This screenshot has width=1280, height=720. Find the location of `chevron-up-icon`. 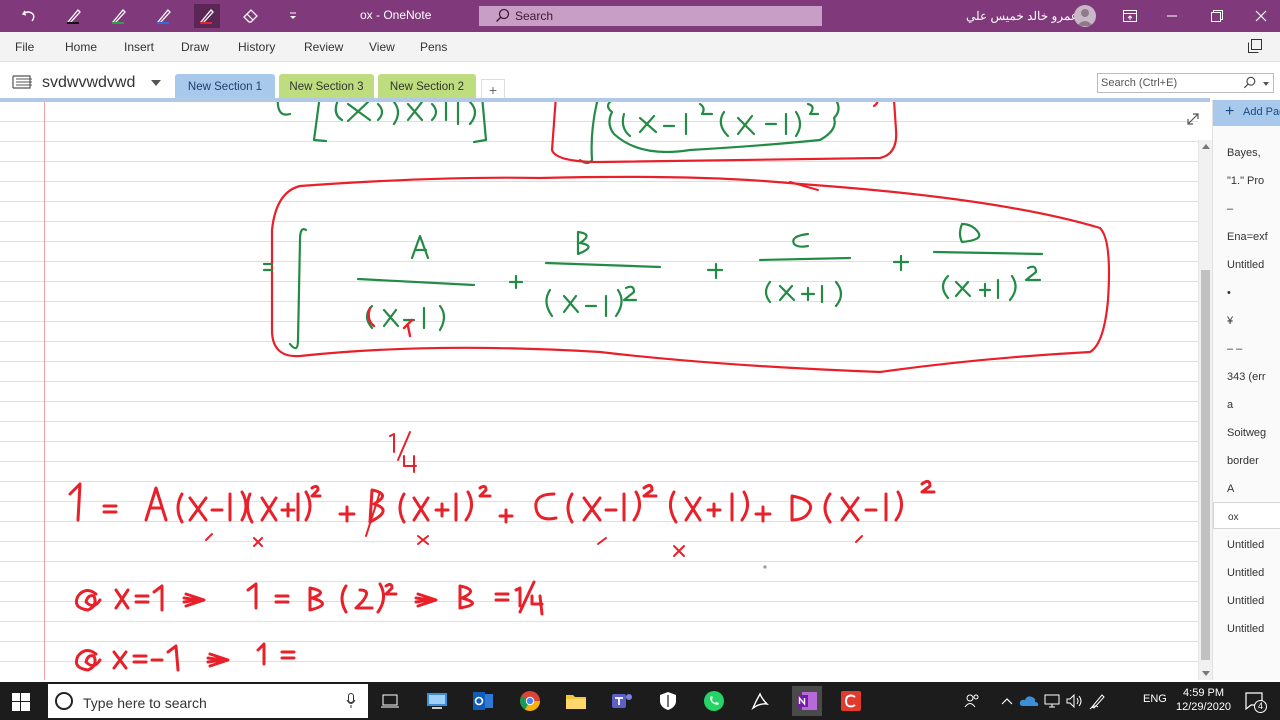

chevron-up-icon is located at coordinates (1007, 701).